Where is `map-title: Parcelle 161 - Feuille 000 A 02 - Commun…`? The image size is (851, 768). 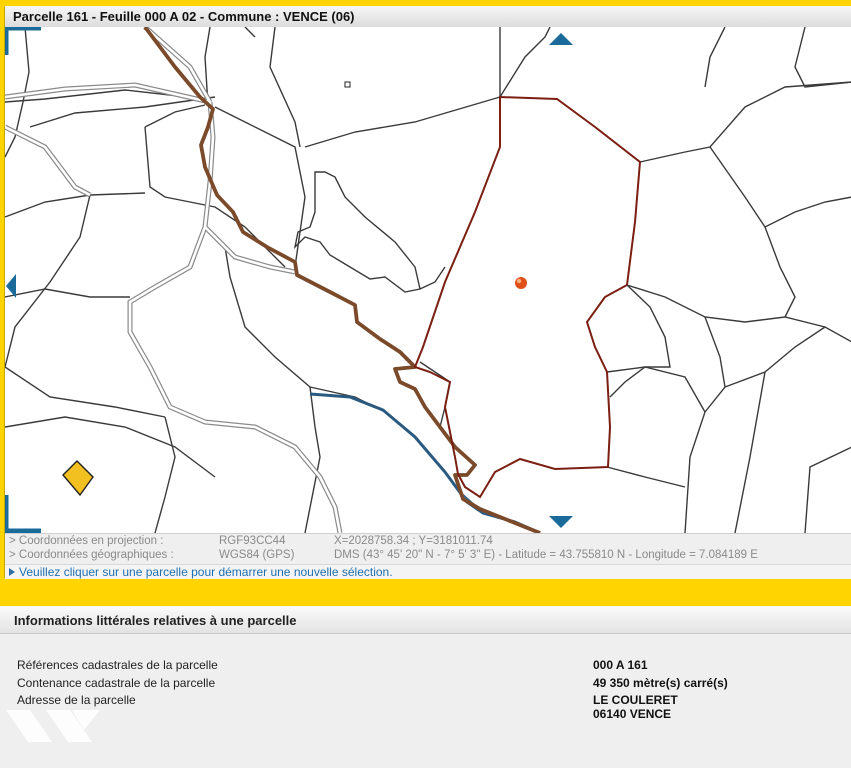
map-title: Parcelle 161 - Feuille 000 A 02 - Commun… is located at coordinates (184, 16).